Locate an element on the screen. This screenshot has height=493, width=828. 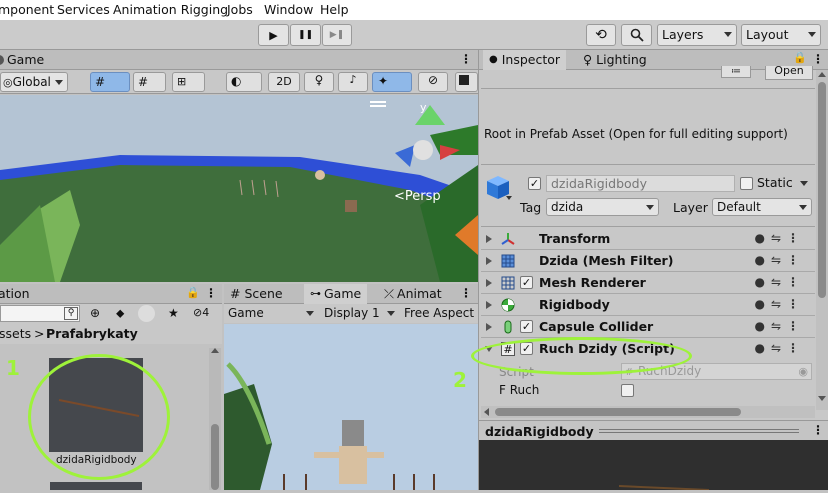
menu-component: mponent is located at coordinates (27, 9).